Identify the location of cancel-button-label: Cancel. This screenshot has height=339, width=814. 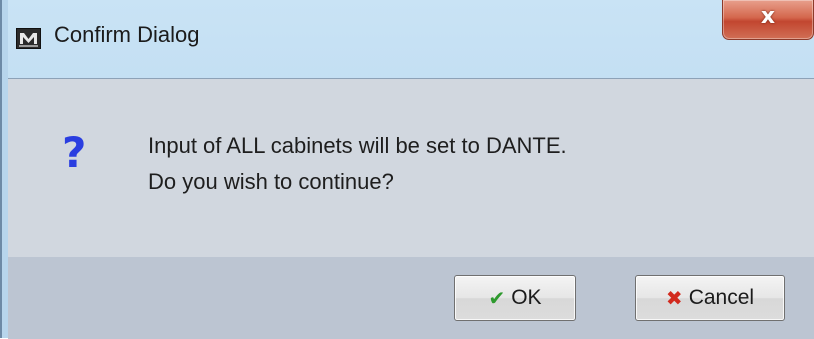
(721, 297).